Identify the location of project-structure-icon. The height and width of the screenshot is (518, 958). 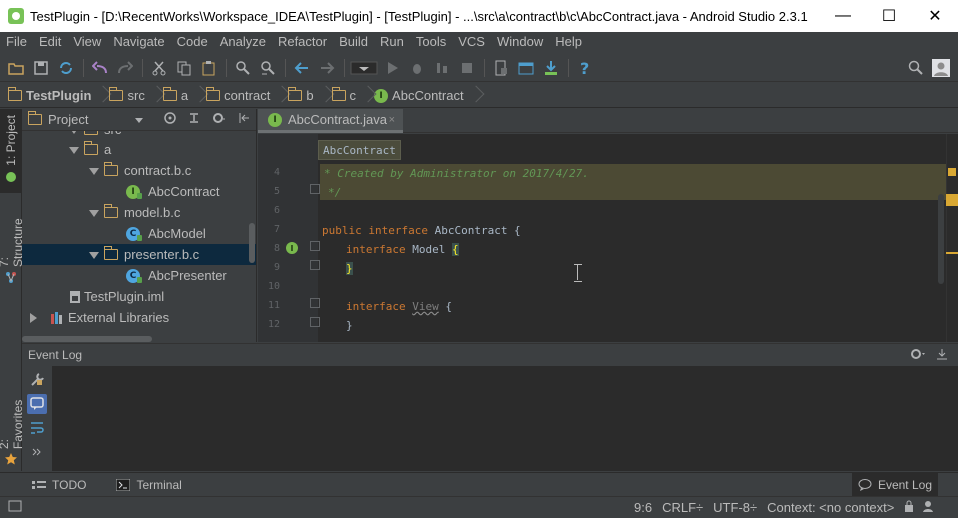
(526, 68).